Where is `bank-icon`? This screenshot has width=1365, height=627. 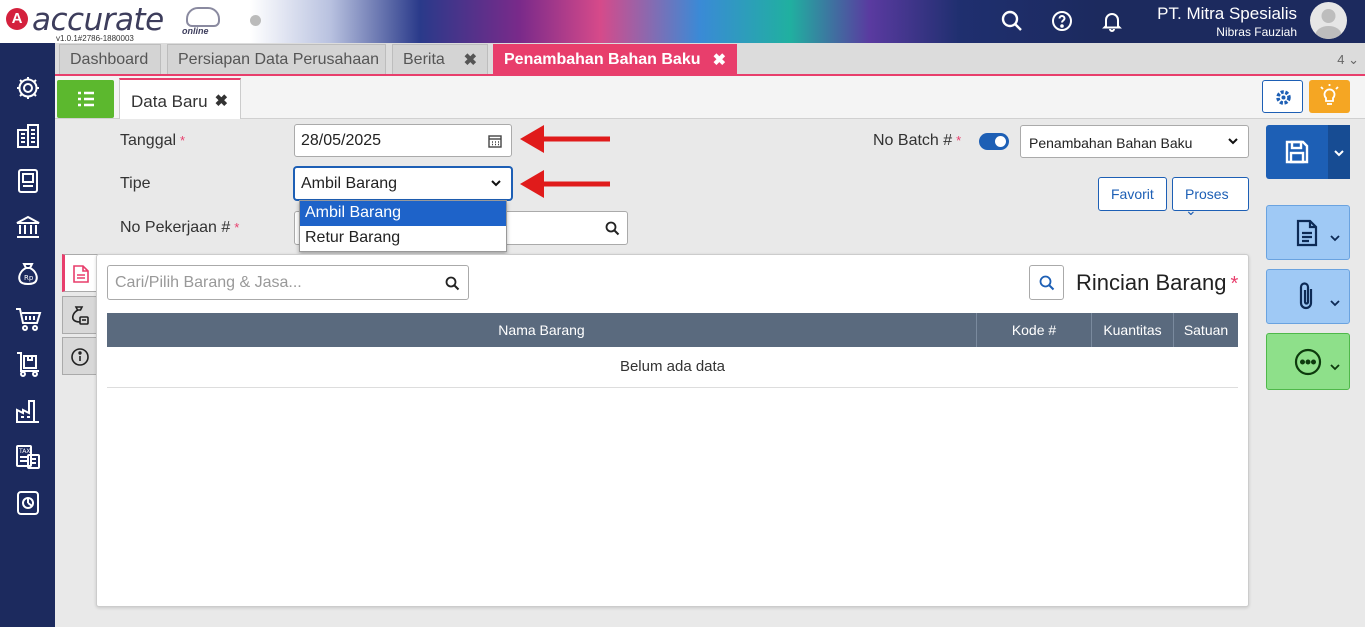 bank-icon is located at coordinates (28, 227).